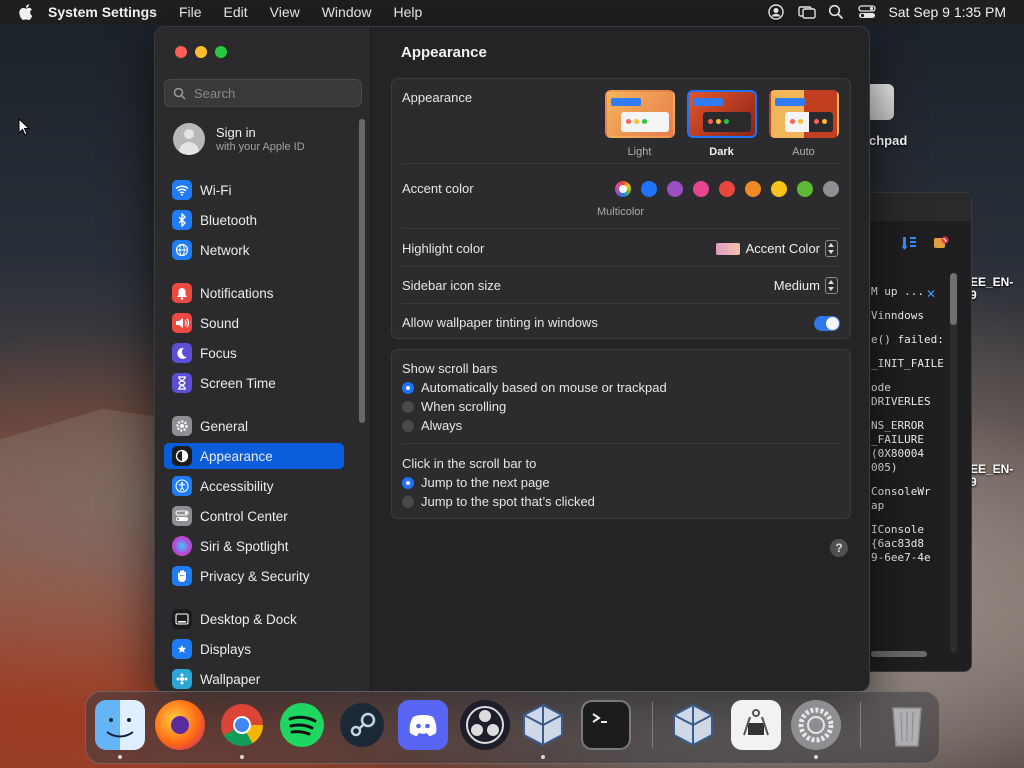 This screenshot has width=1024, height=768. Describe the element at coordinates (498, 501) in the screenshot. I see `scroll-jump-spot-radio: Jump to the spot that’s clicked` at that location.